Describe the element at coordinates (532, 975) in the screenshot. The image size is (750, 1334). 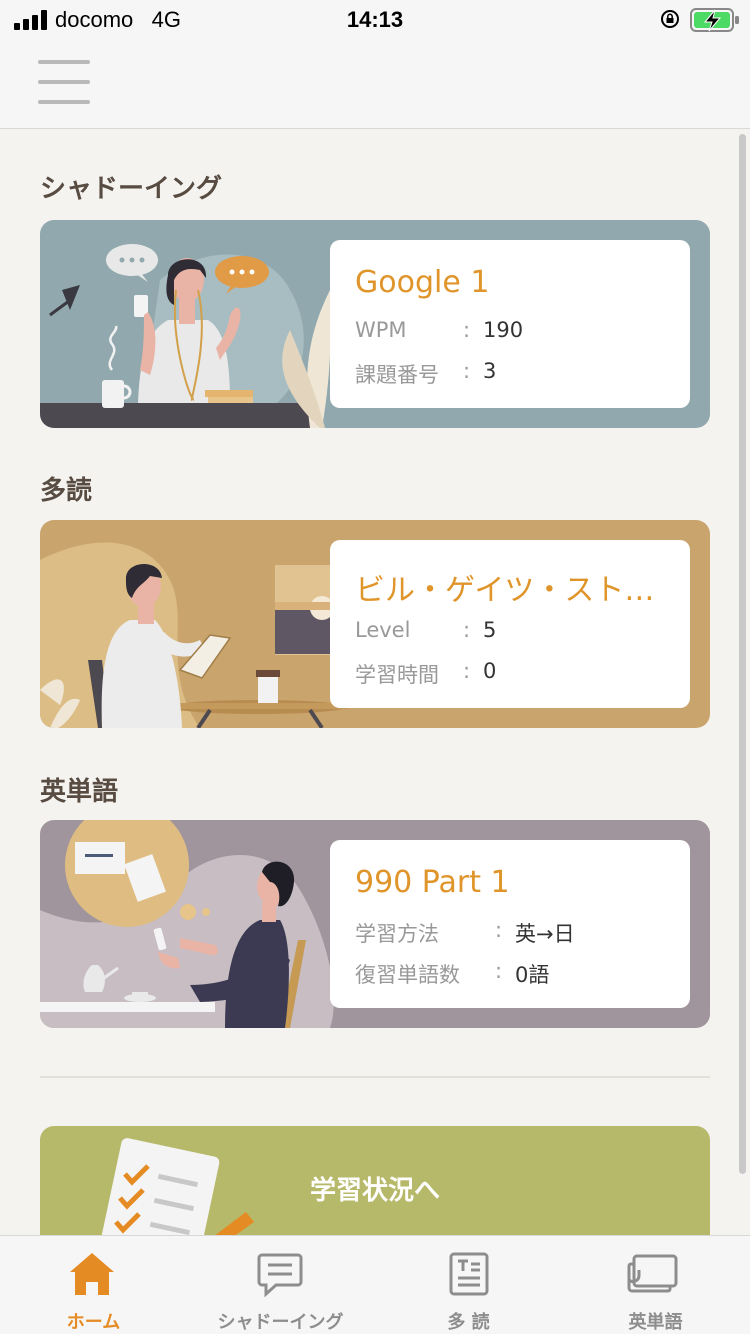
I see `info-value: 0語` at that location.